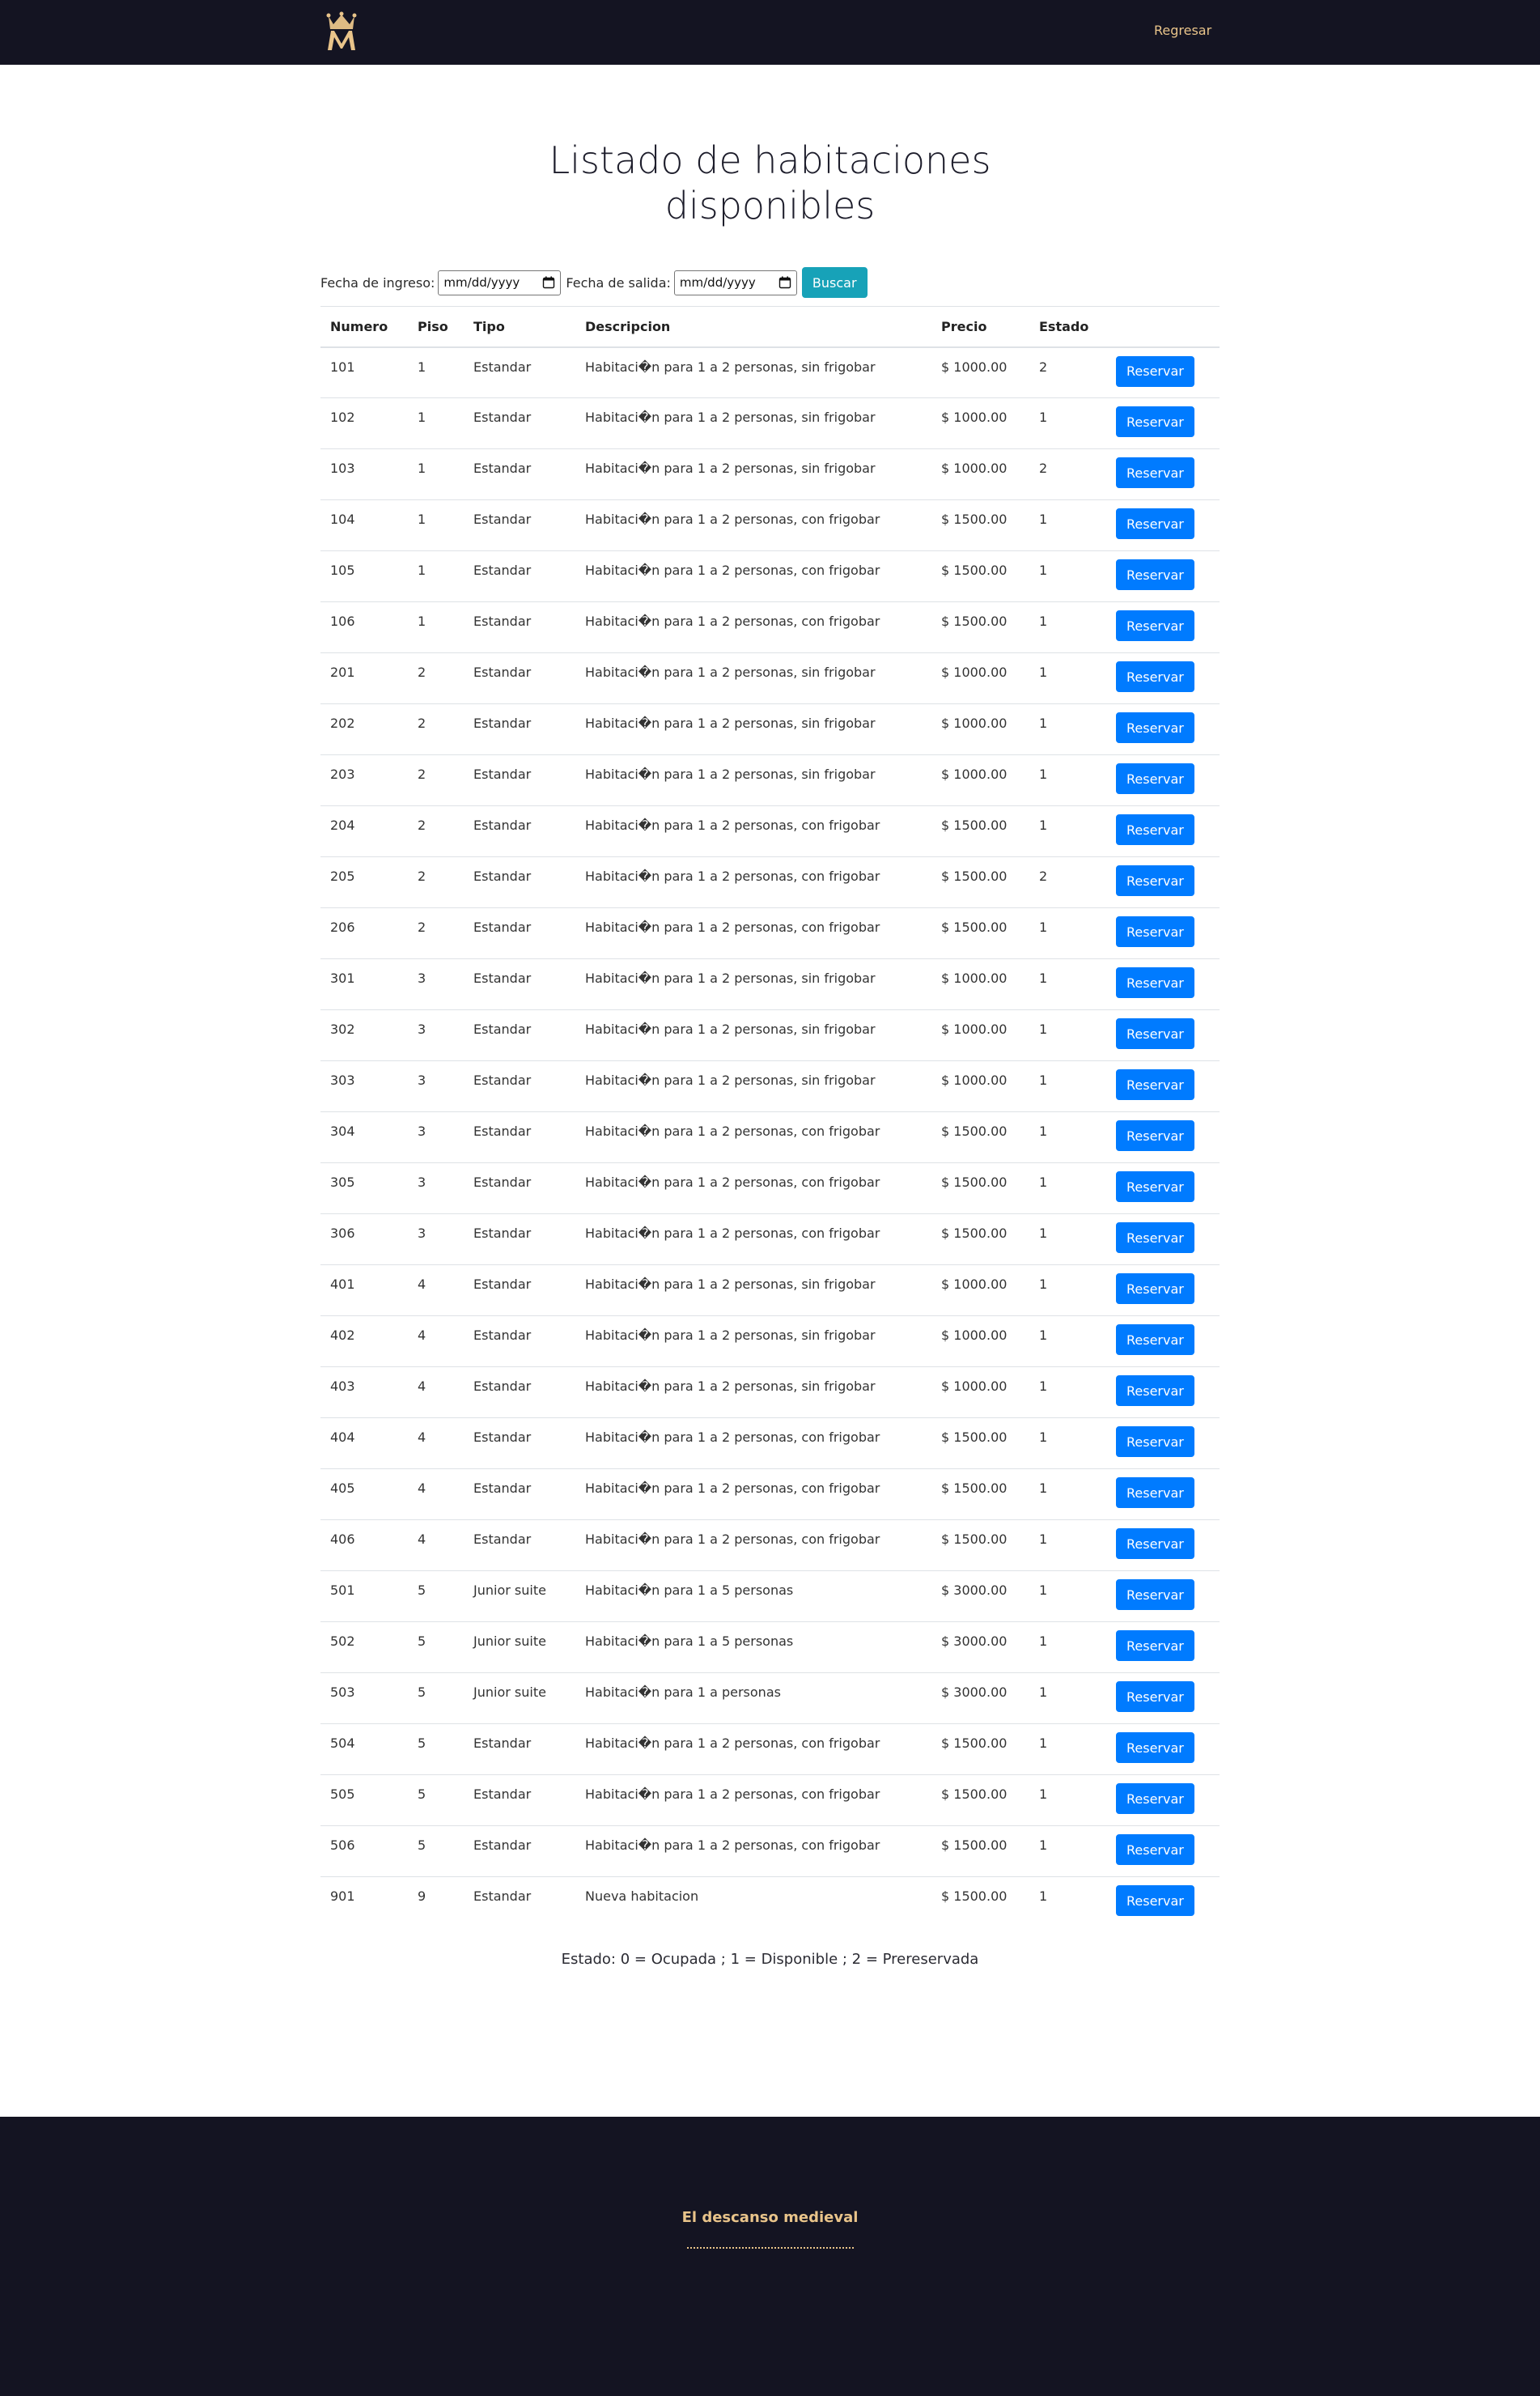  What do you see at coordinates (364, 984) in the screenshot?
I see `cell-room-number: 301` at bounding box center [364, 984].